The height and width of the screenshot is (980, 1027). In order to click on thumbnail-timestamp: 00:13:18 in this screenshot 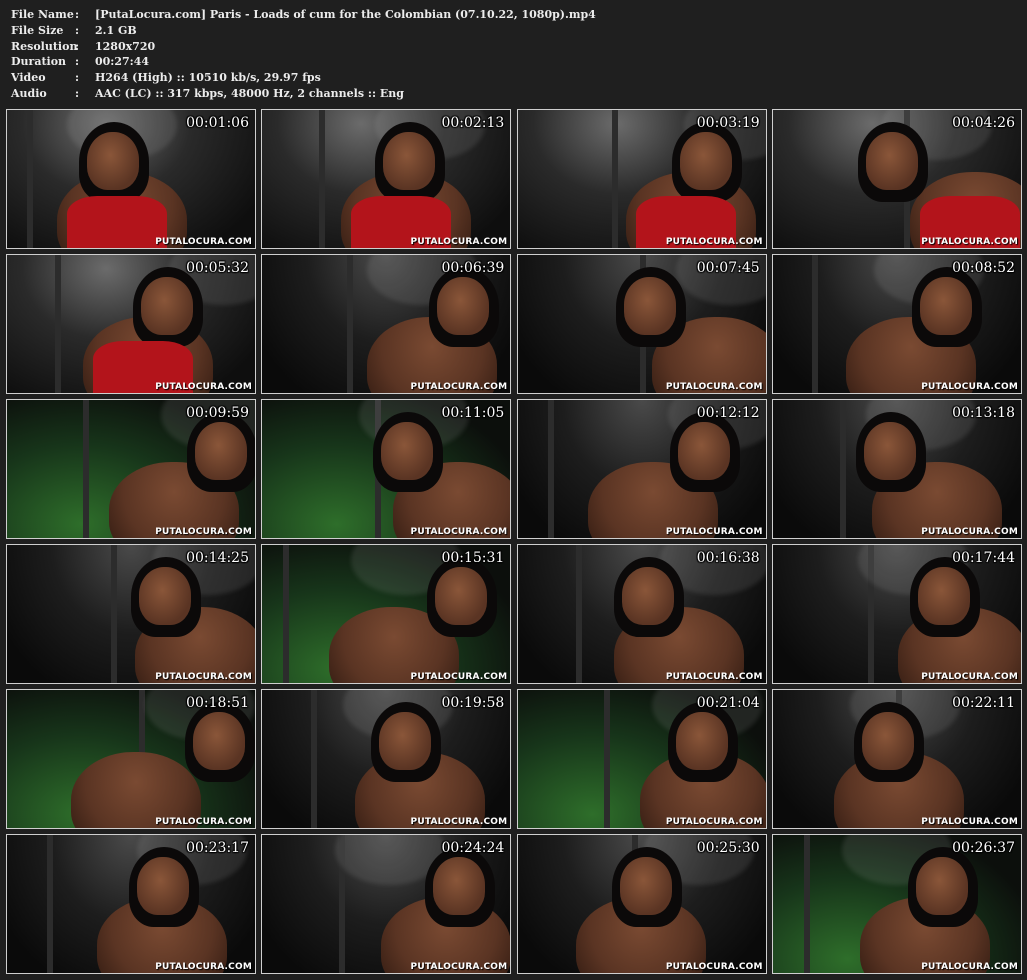, I will do `click(983, 413)`.